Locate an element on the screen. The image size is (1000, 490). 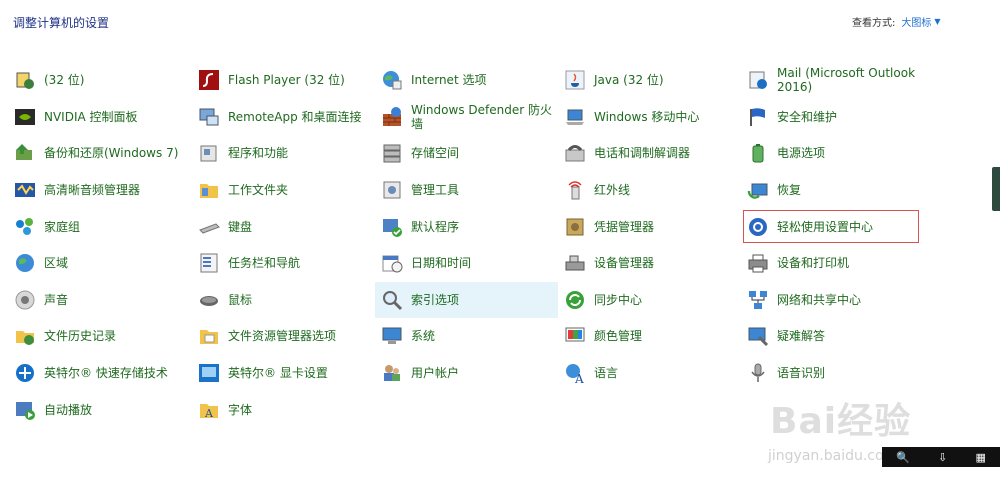
sync-icon is located at coordinates (575, 300).